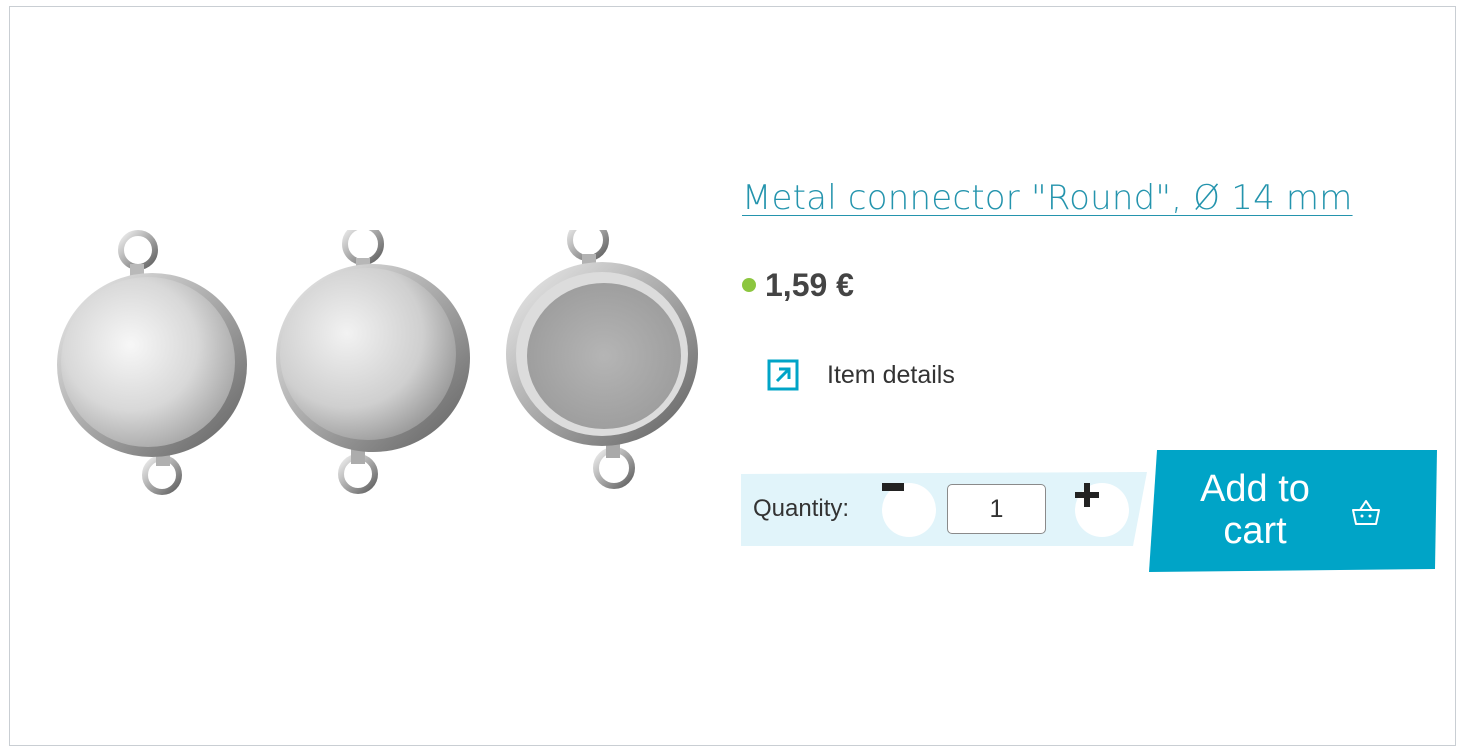 The height and width of the screenshot is (746, 1468). I want to click on basket-icon, so click(1366, 512).